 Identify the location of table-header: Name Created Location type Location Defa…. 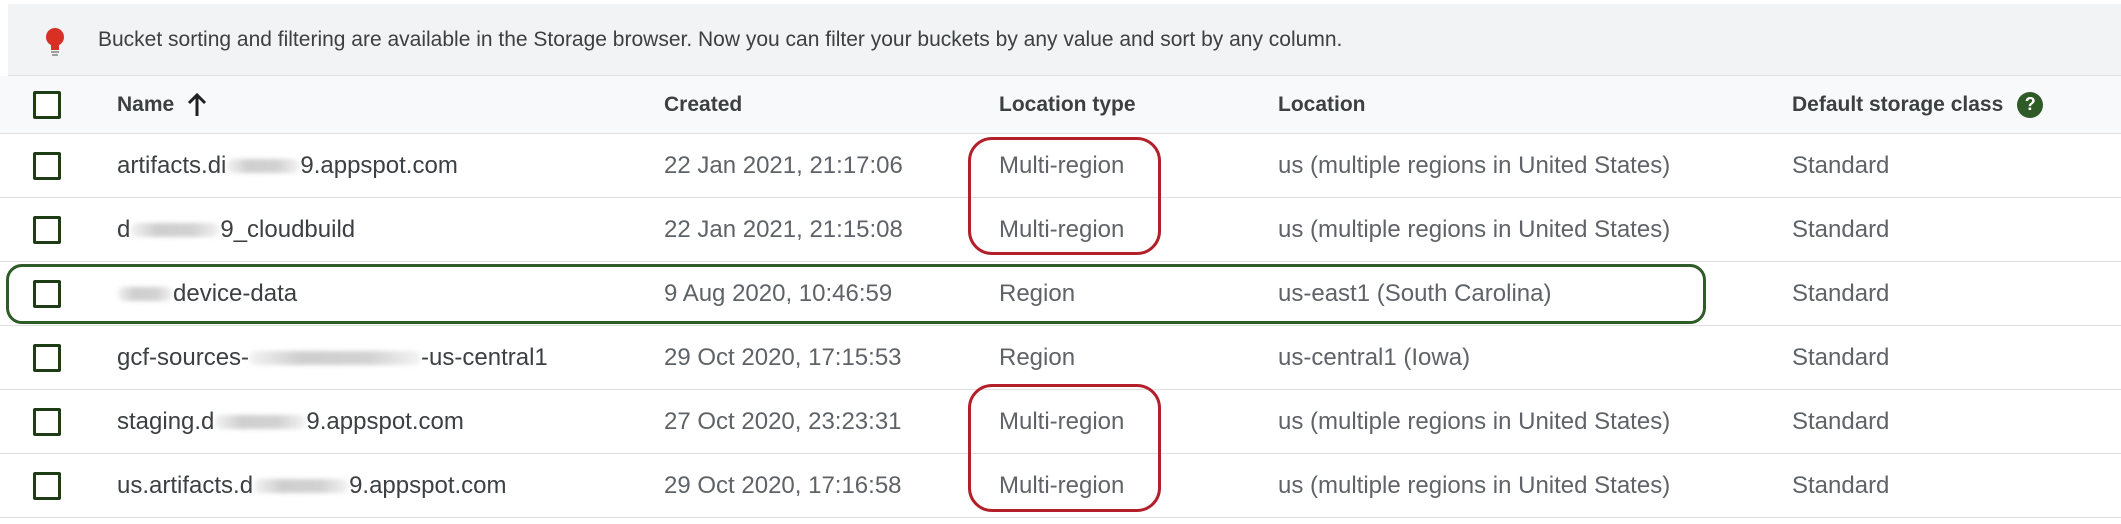
(1060, 105).